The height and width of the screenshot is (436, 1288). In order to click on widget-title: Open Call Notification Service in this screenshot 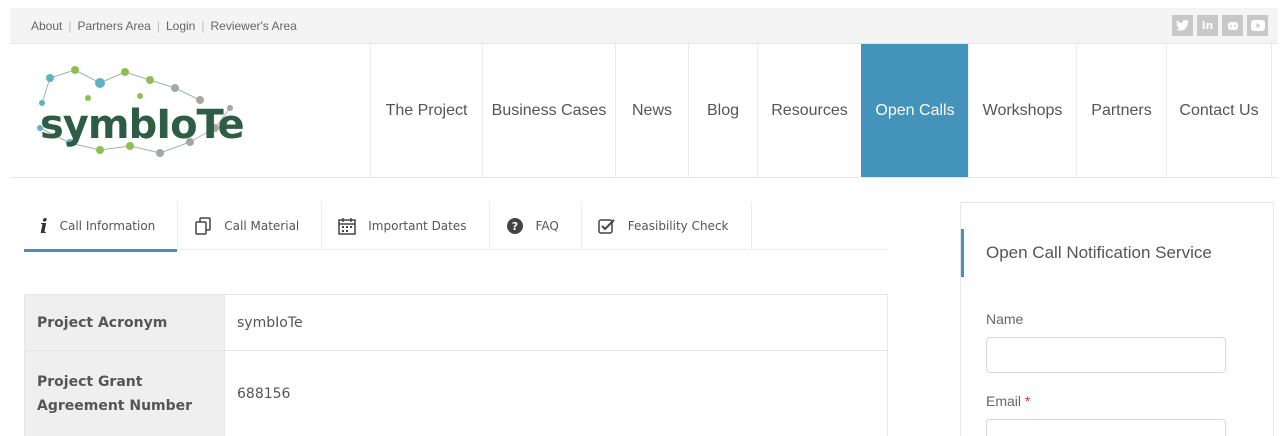, I will do `click(1099, 252)`.